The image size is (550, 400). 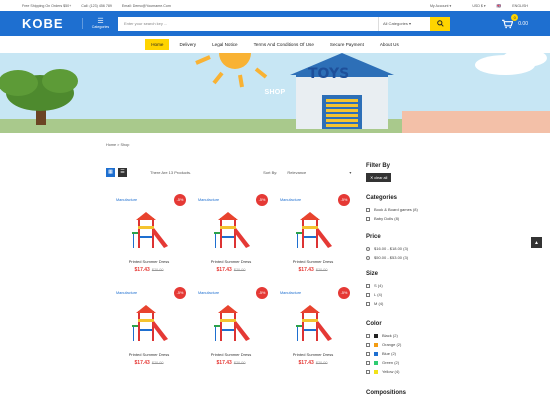 What do you see at coordinates (426, 248) in the screenshot?
I see `filter-option: $16.00 - $18.00 (3)` at bounding box center [426, 248].